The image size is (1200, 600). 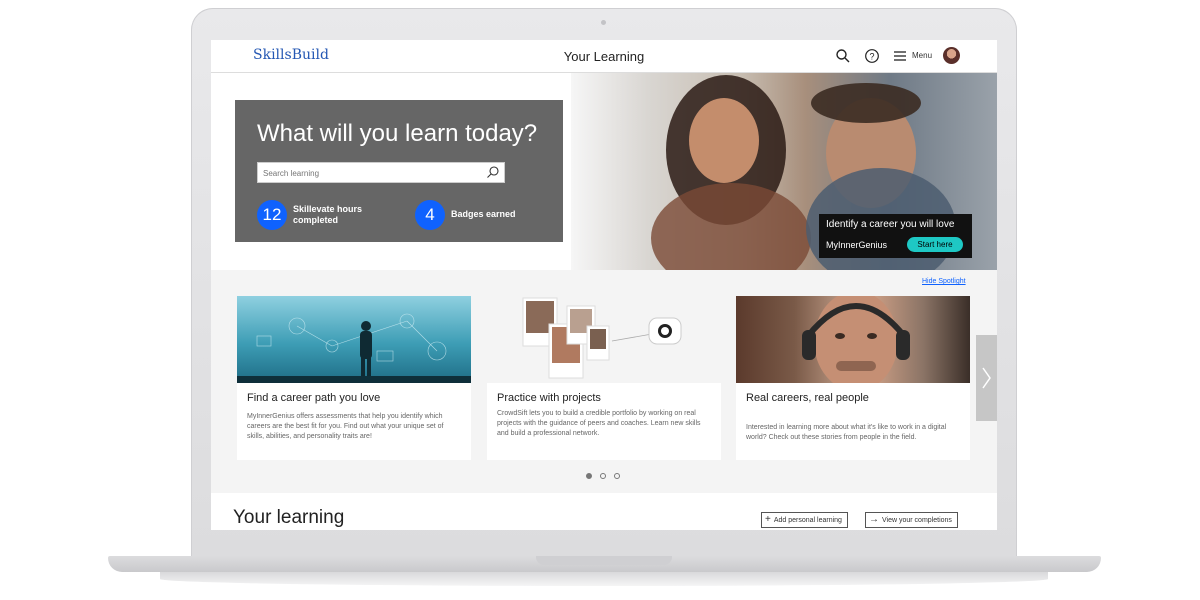 What do you see at coordinates (935, 244) in the screenshot?
I see `start-here-button: Start here` at bounding box center [935, 244].